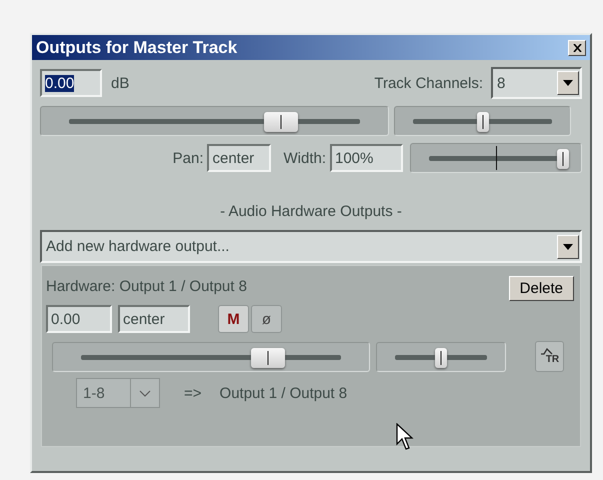 This screenshot has width=603, height=480. I want to click on automation-button: TR, so click(549, 356).